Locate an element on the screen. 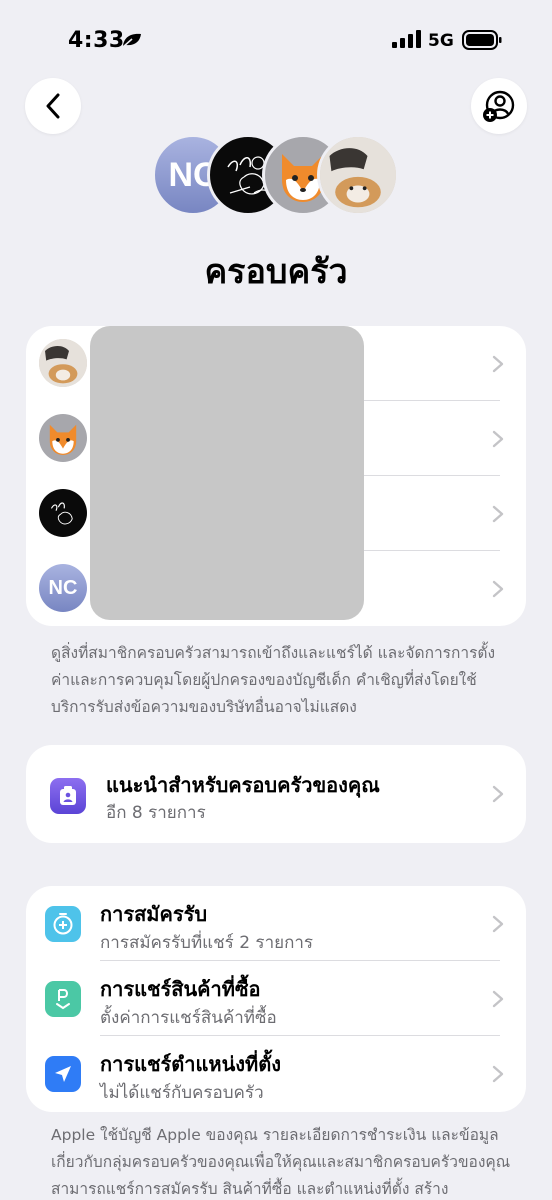 Image resolution: width=552 pixels, height=1200 pixels. redacted-member-names is located at coordinates (227, 473).